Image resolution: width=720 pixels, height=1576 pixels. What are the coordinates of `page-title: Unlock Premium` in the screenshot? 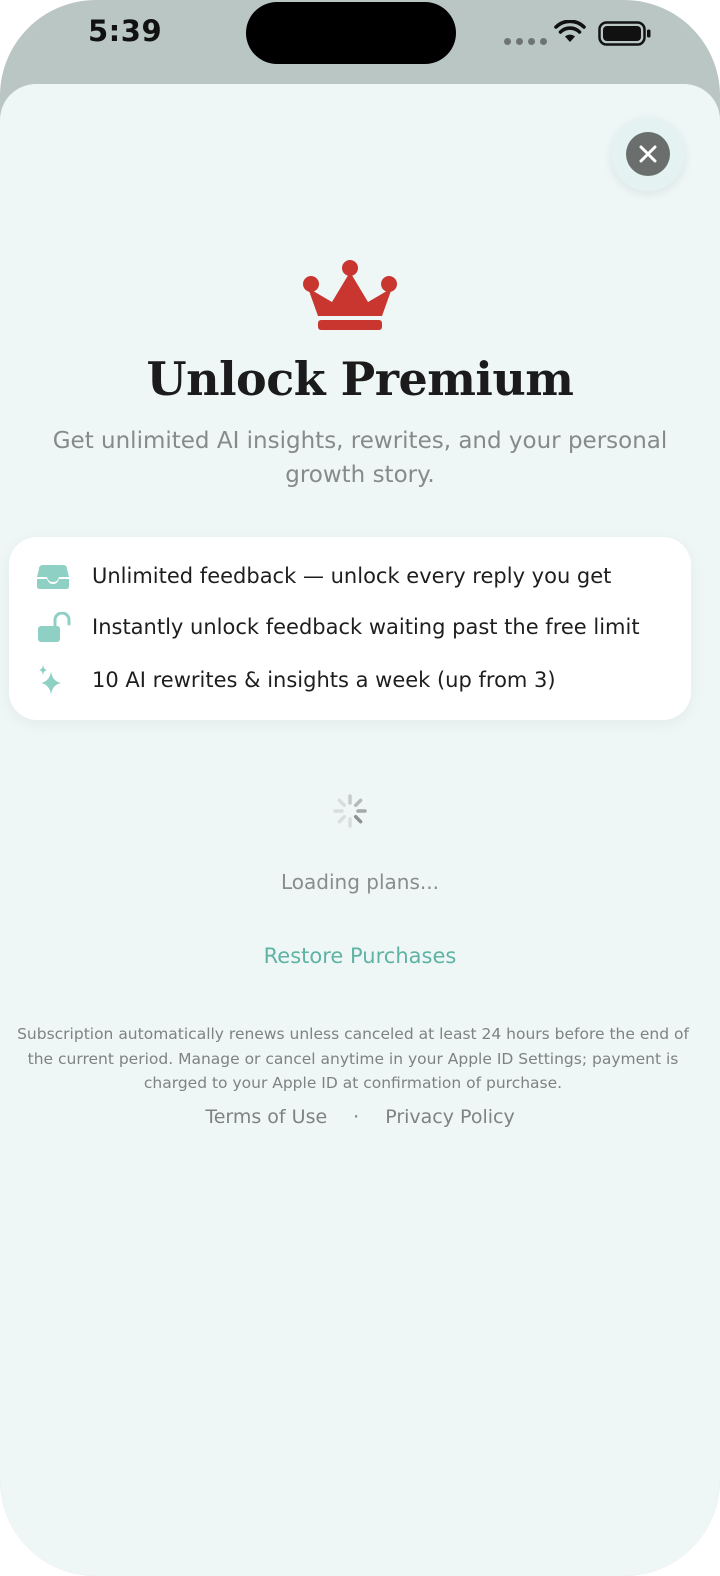 It's located at (360, 379).